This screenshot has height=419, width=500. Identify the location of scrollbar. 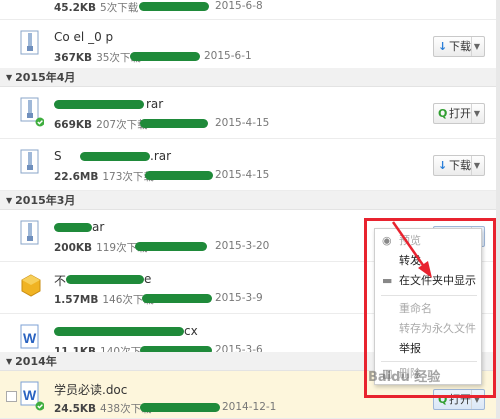
(498, 209).